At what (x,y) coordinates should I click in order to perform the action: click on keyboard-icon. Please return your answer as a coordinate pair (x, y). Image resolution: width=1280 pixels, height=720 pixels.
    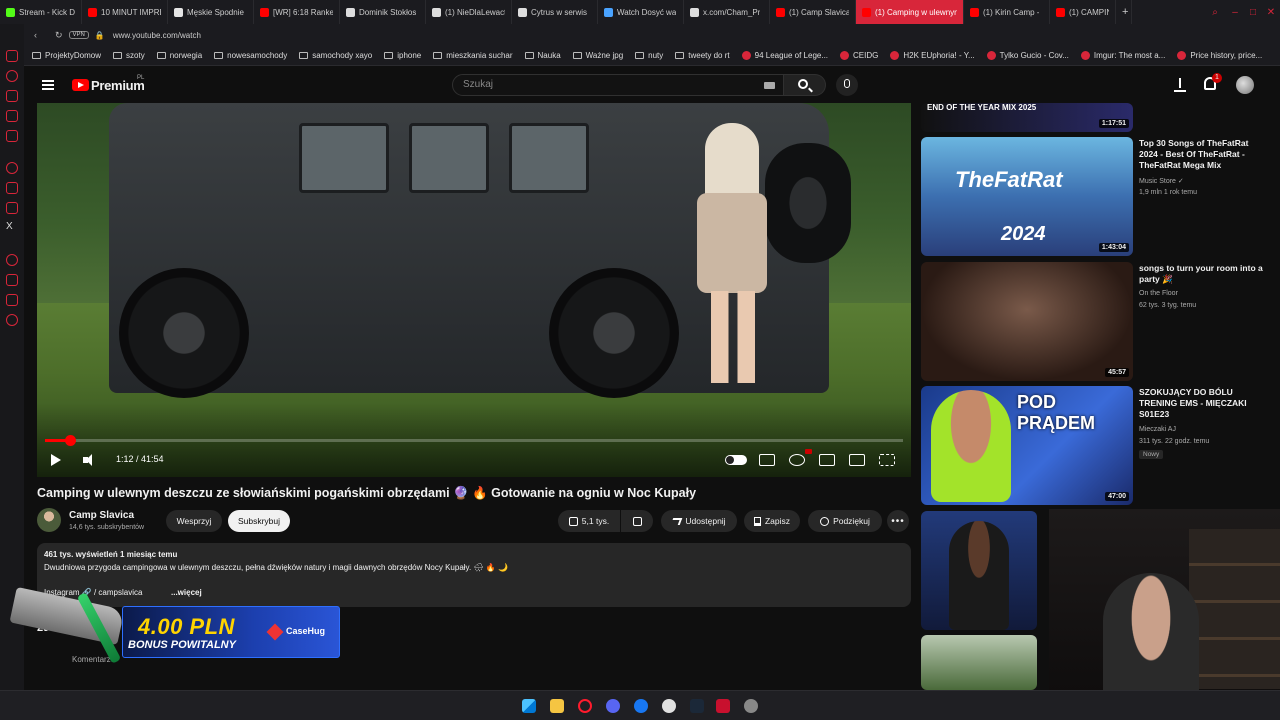
    Looking at the image, I should click on (769, 85).